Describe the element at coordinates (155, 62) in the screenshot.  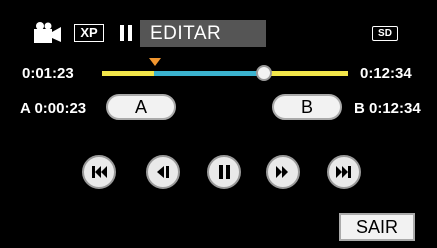
I see `start-marker` at that location.